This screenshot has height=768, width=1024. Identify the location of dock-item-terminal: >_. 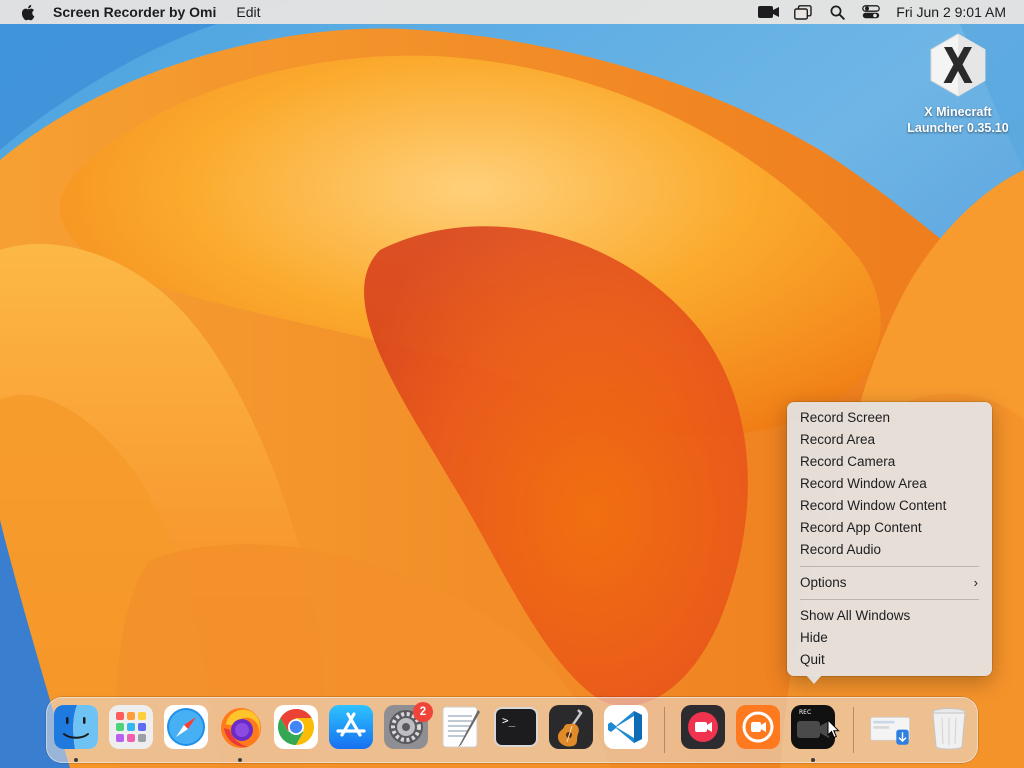
(516, 727).